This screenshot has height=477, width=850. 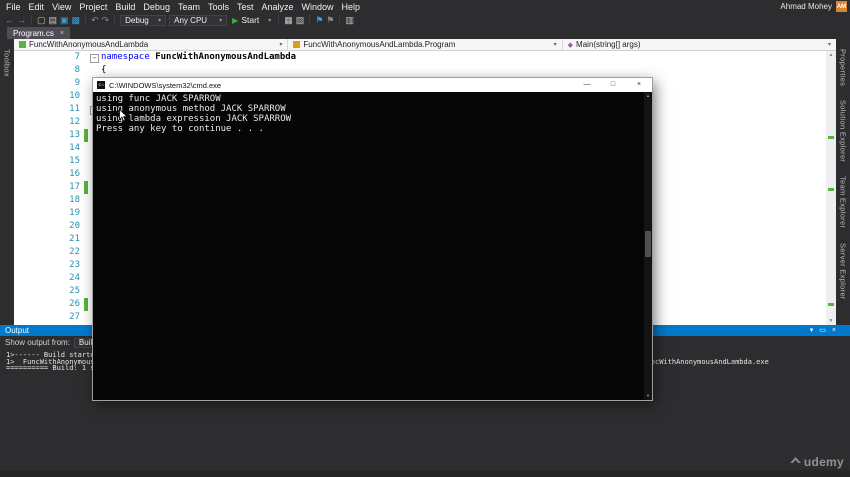 What do you see at coordinates (95, 20) in the screenshot?
I see `undo-icon: ↶` at bounding box center [95, 20].